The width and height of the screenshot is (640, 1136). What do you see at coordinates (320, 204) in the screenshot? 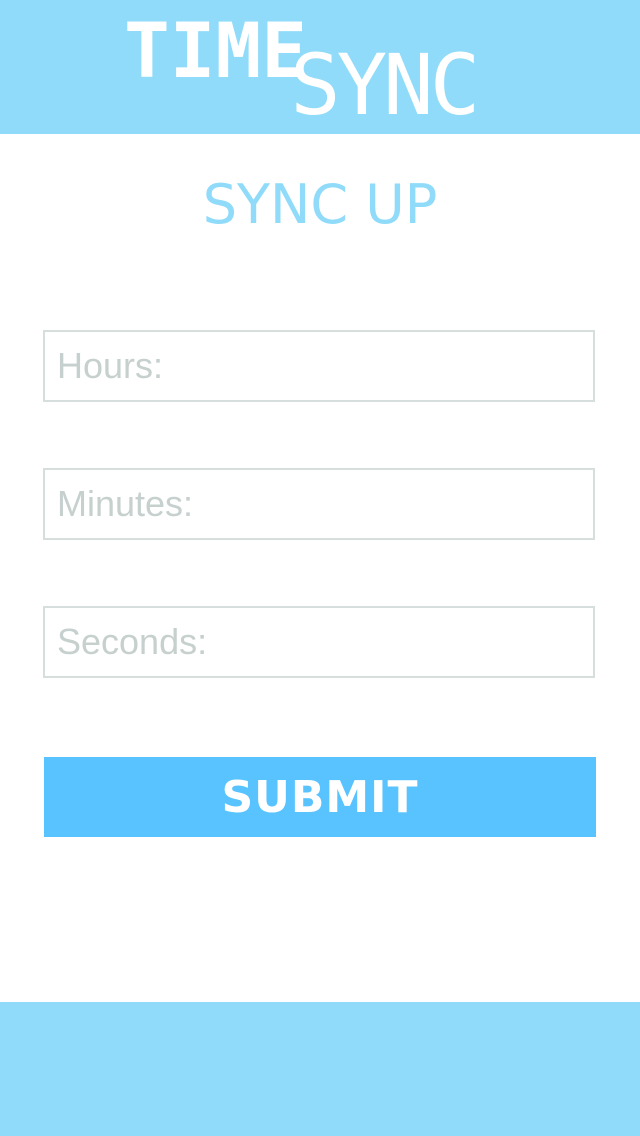
I see `page-title: SYNC UP` at bounding box center [320, 204].